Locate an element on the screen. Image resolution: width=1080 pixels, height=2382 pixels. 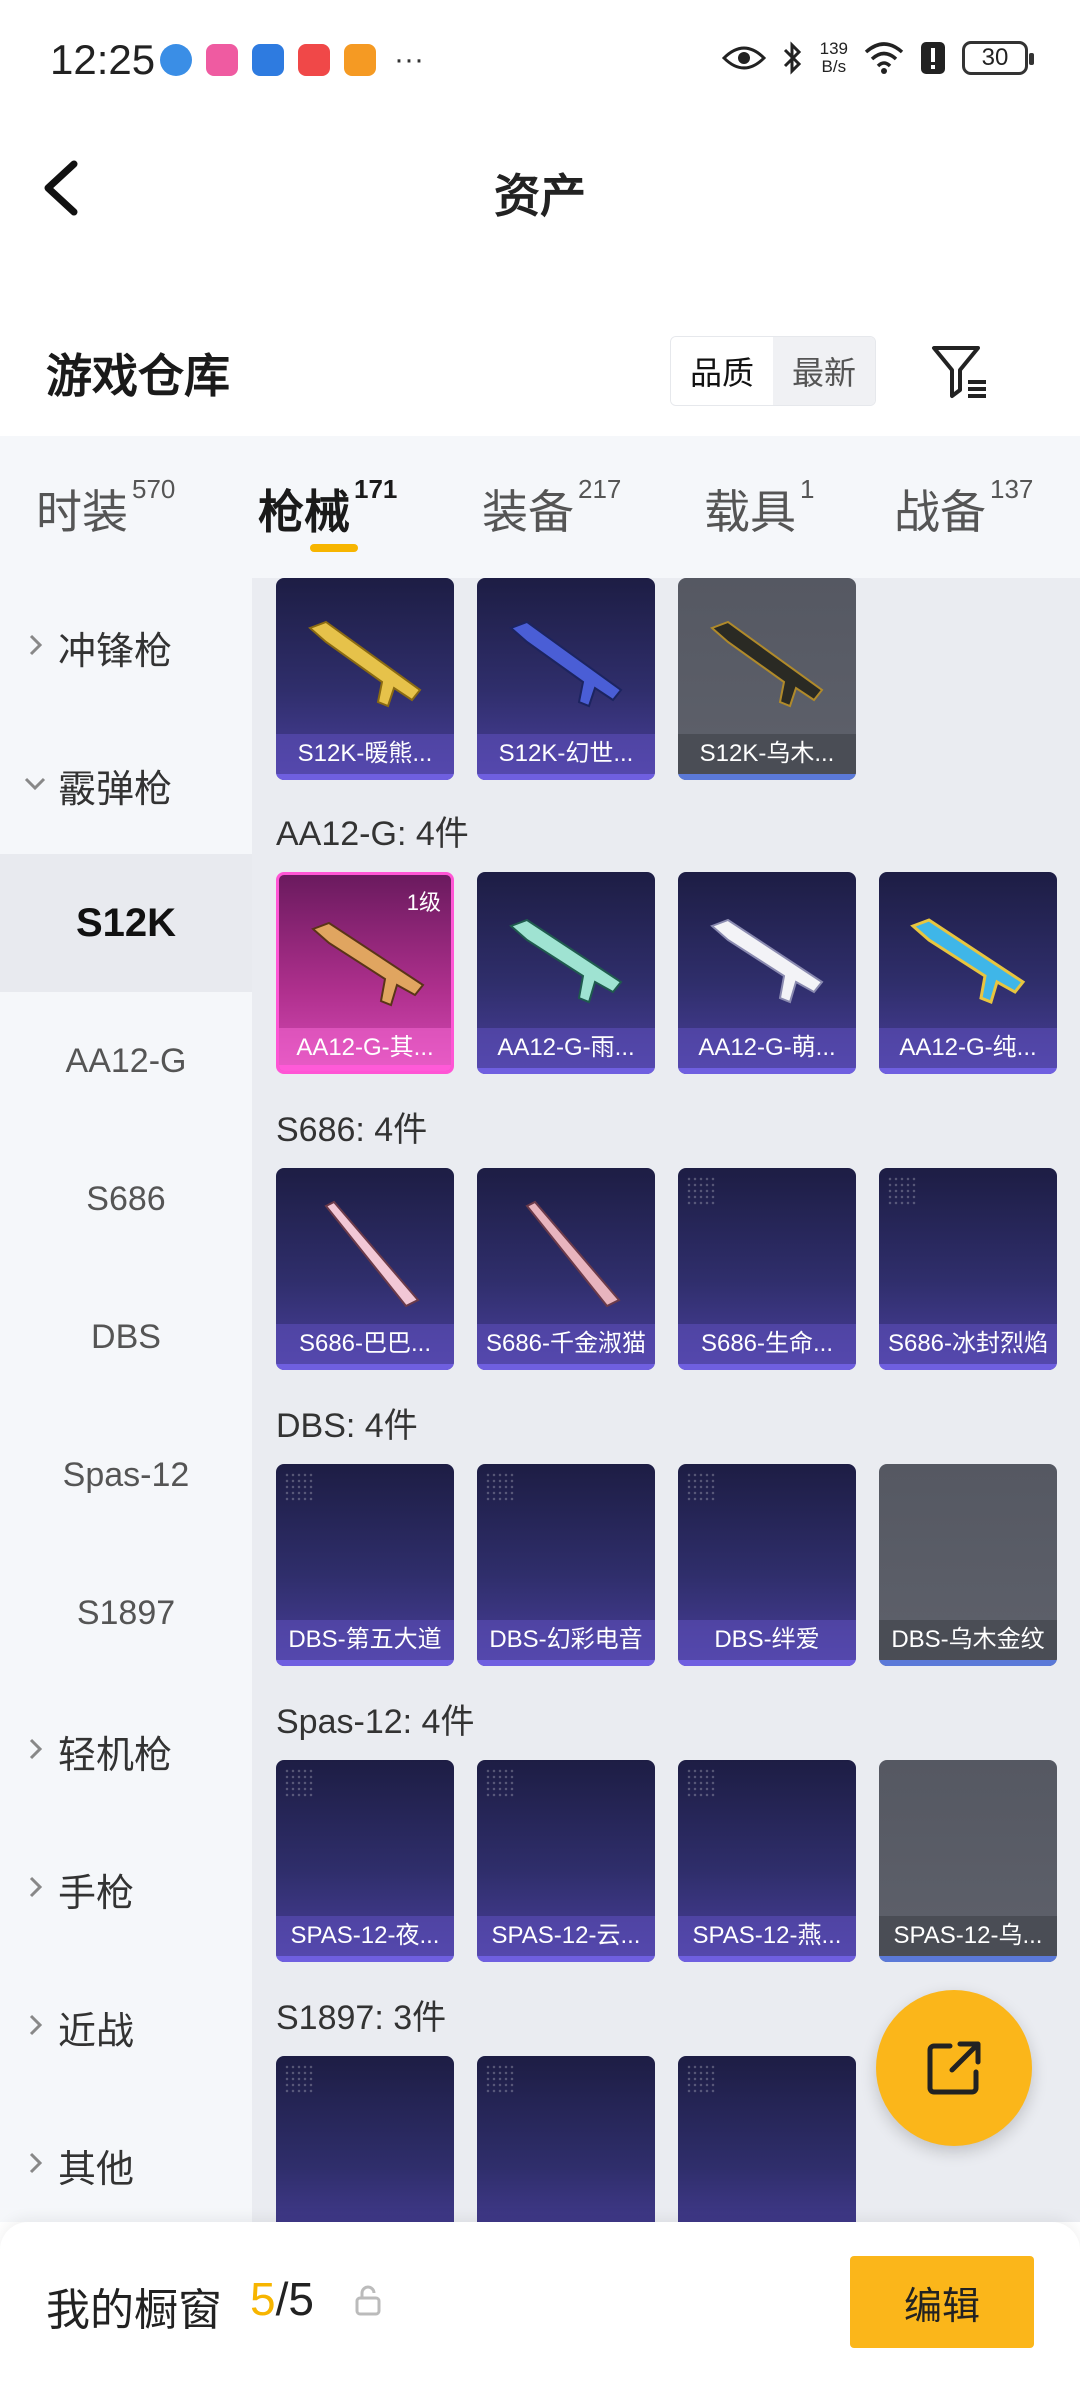
tab-guns: 枪械 171 is located at coordinates (327, 508).